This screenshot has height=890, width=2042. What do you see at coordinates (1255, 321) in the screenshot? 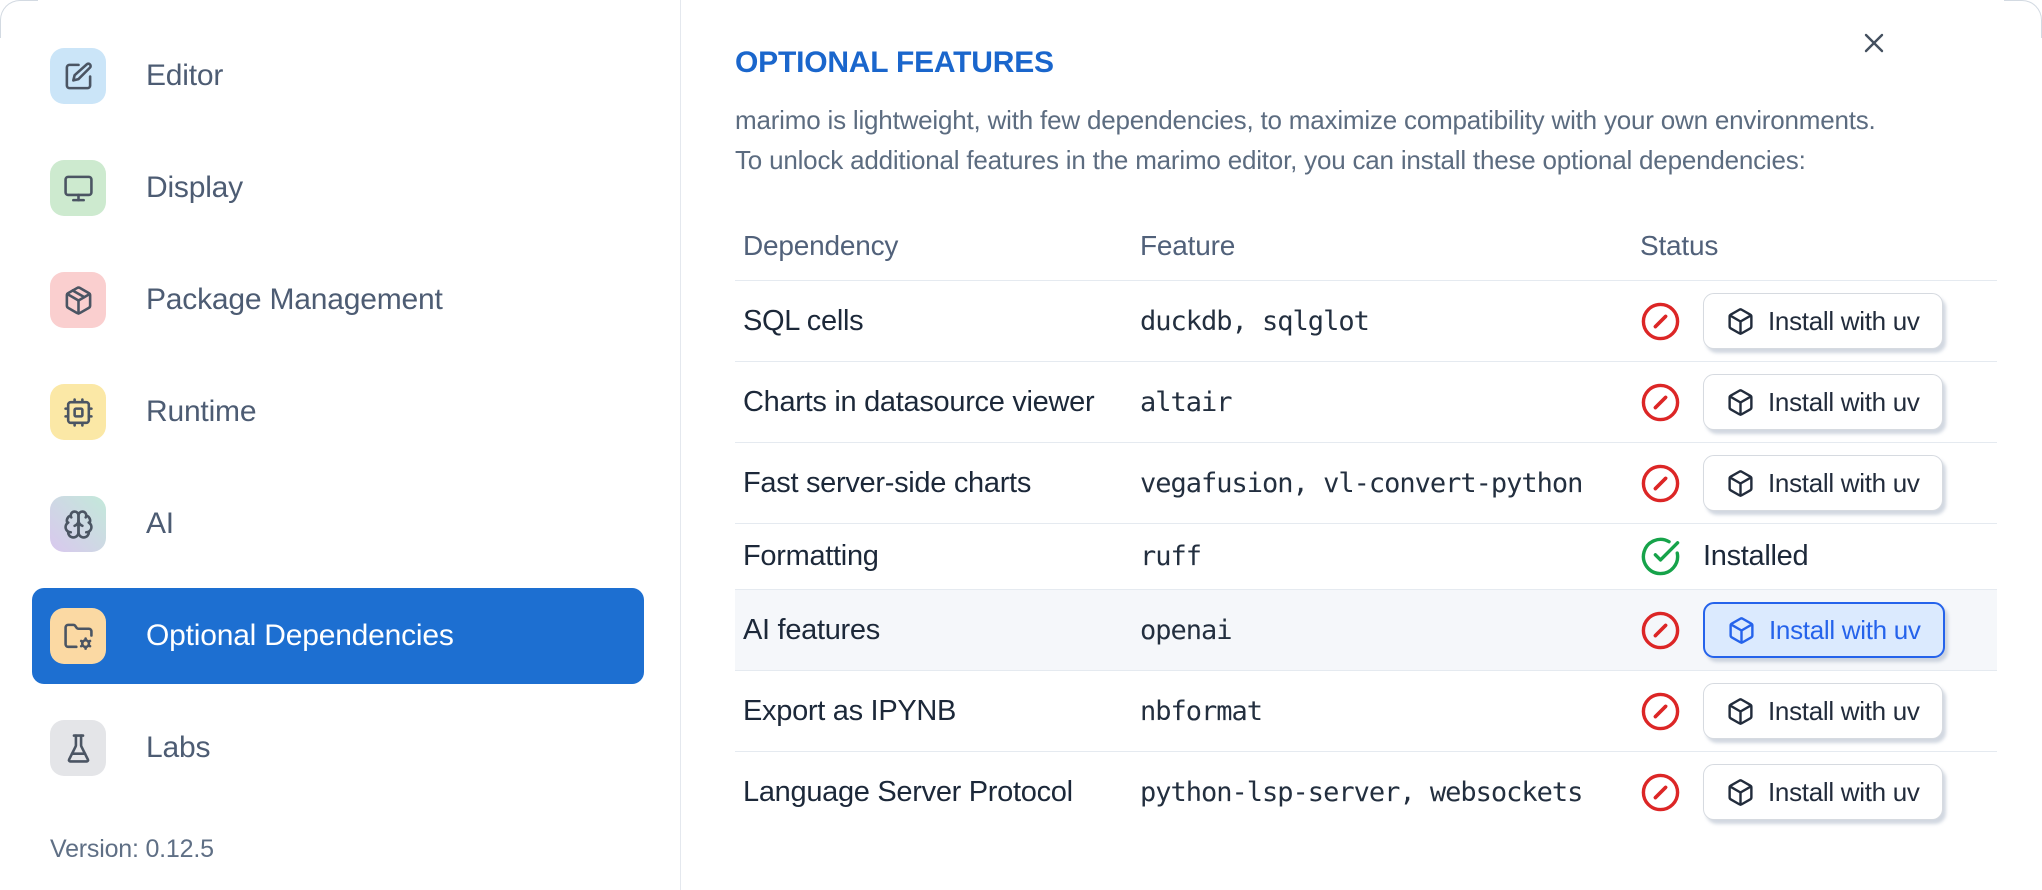
I see `feature-packages: duckdb, sqlglot` at bounding box center [1255, 321].